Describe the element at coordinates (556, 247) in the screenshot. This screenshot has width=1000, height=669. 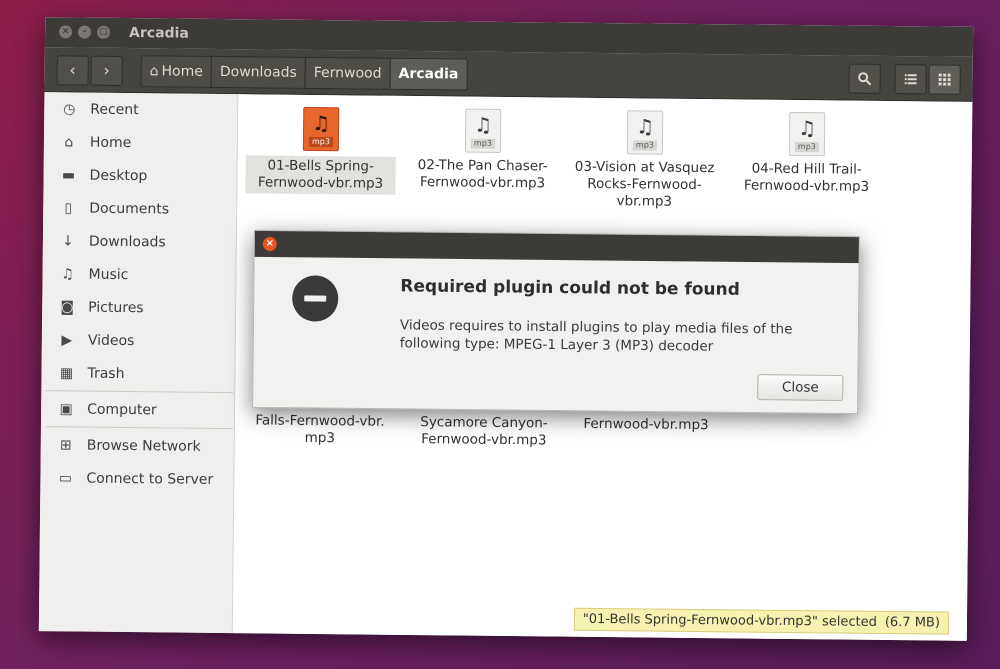
I see `dialog-title-bar: ×` at that location.